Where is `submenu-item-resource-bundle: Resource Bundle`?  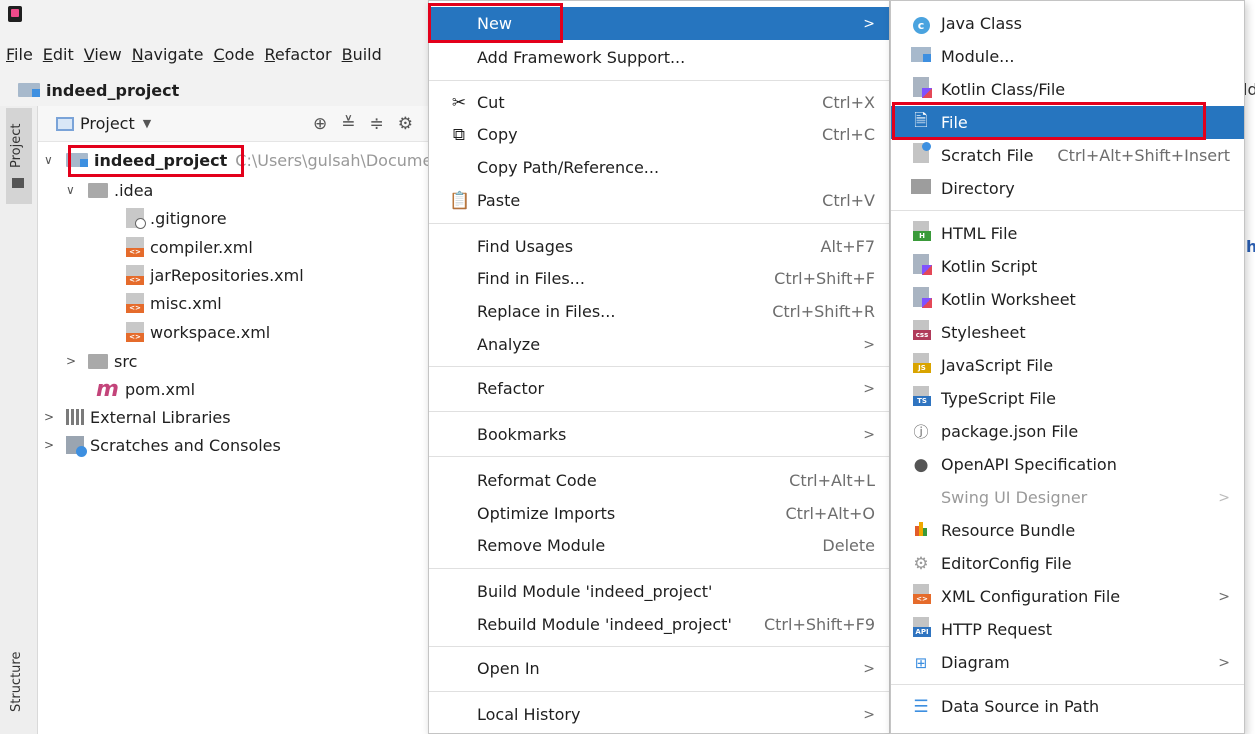
submenu-item-resource-bundle: Resource Bundle is located at coordinates (1067, 530).